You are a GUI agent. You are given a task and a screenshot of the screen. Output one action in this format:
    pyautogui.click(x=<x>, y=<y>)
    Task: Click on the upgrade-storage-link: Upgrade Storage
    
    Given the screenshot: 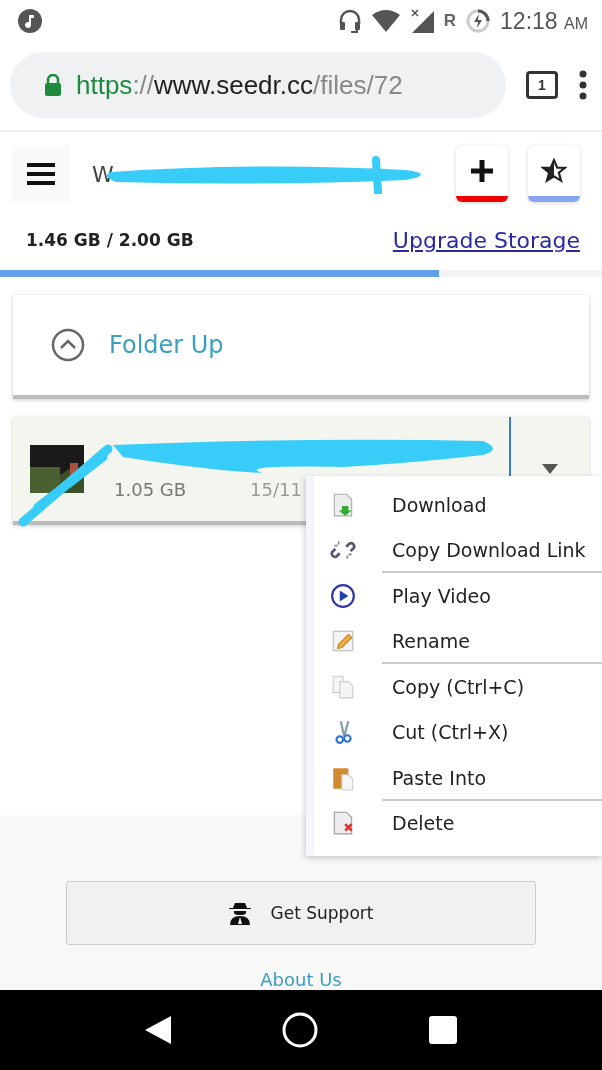 What is the action you would take?
    pyautogui.click(x=486, y=240)
    